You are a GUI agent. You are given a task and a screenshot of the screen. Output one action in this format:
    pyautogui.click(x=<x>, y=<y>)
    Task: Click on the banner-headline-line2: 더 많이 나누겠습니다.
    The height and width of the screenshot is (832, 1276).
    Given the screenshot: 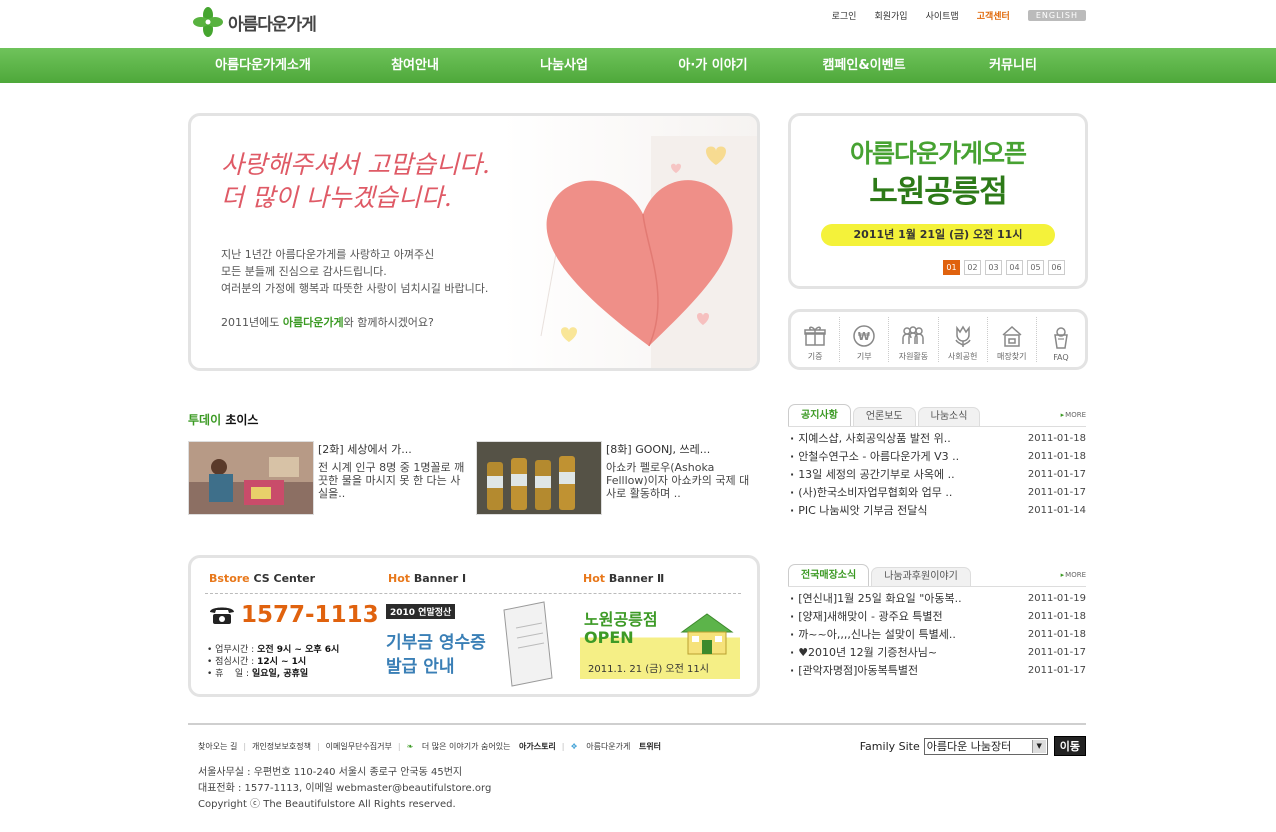 What is the action you would take?
    pyautogui.click(x=336, y=197)
    